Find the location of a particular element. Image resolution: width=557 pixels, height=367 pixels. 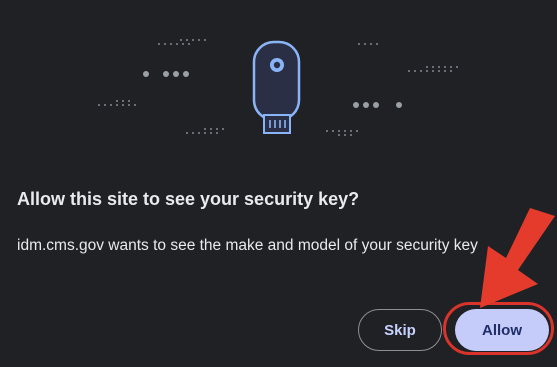

security-key-icon is located at coordinates (276, 87).